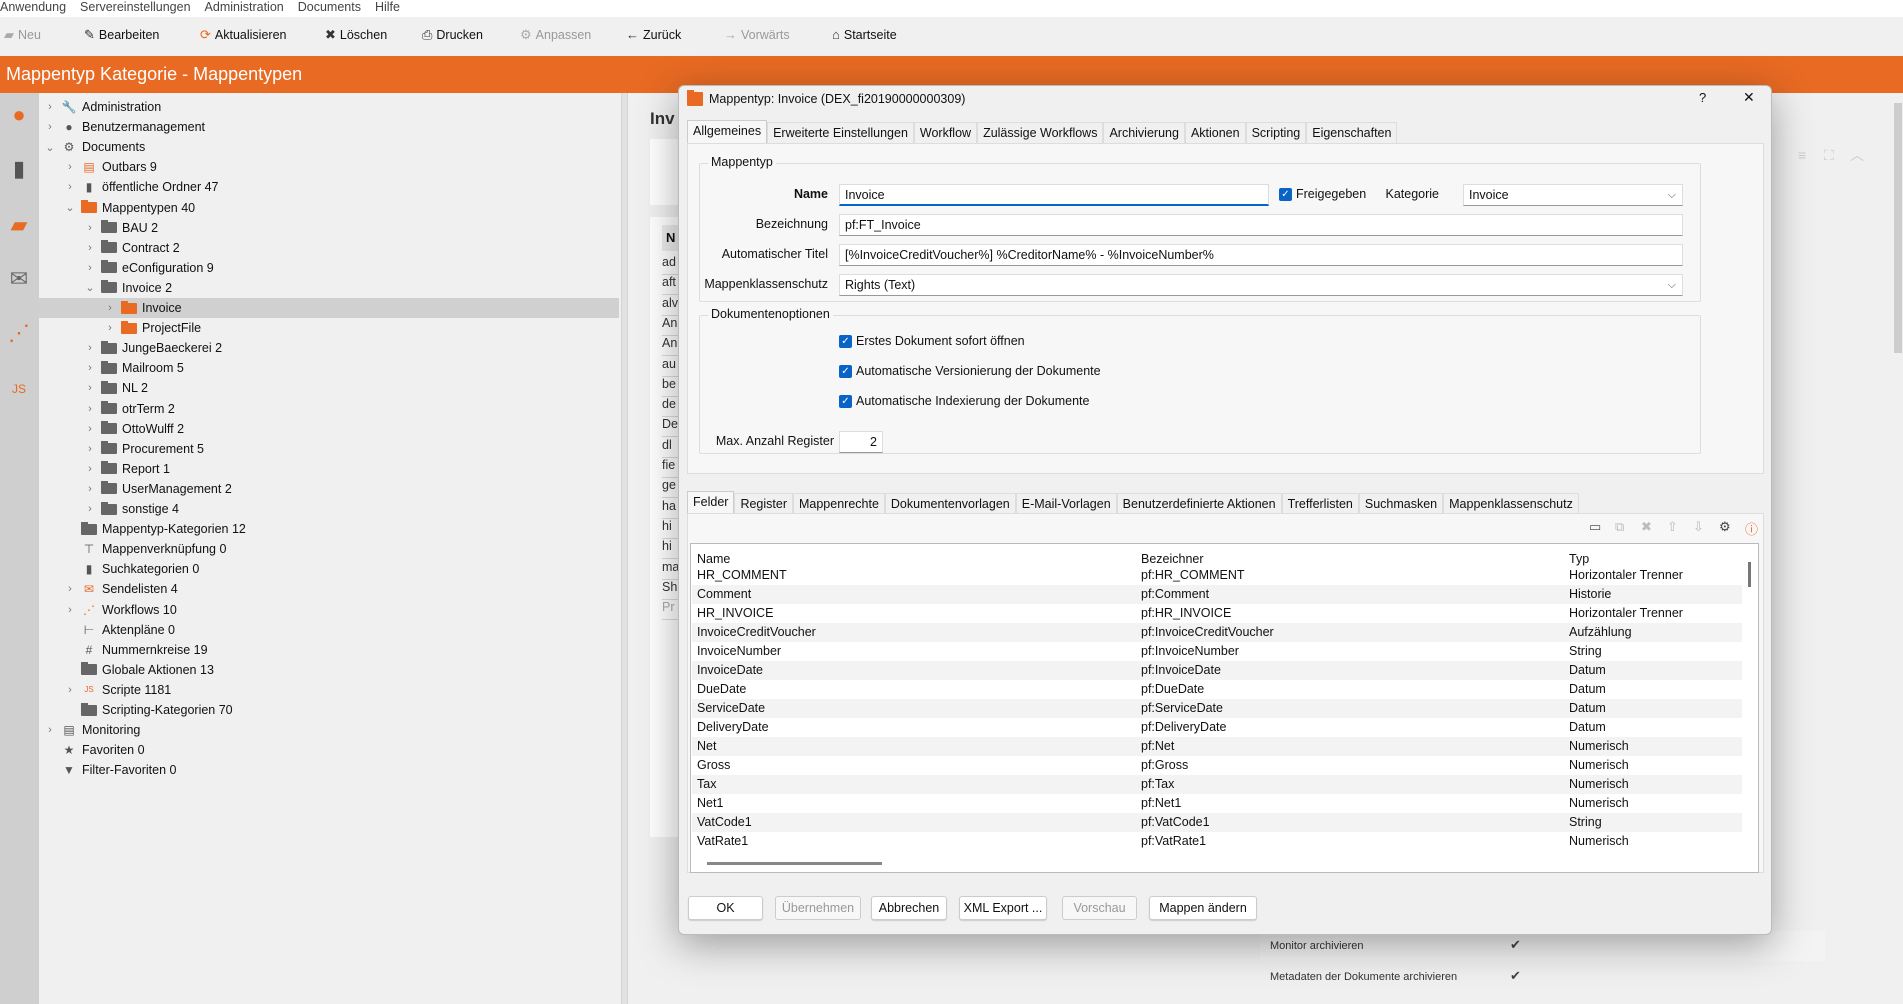  What do you see at coordinates (763, 503) in the screenshot?
I see `tab-register: Register` at bounding box center [763, 503].